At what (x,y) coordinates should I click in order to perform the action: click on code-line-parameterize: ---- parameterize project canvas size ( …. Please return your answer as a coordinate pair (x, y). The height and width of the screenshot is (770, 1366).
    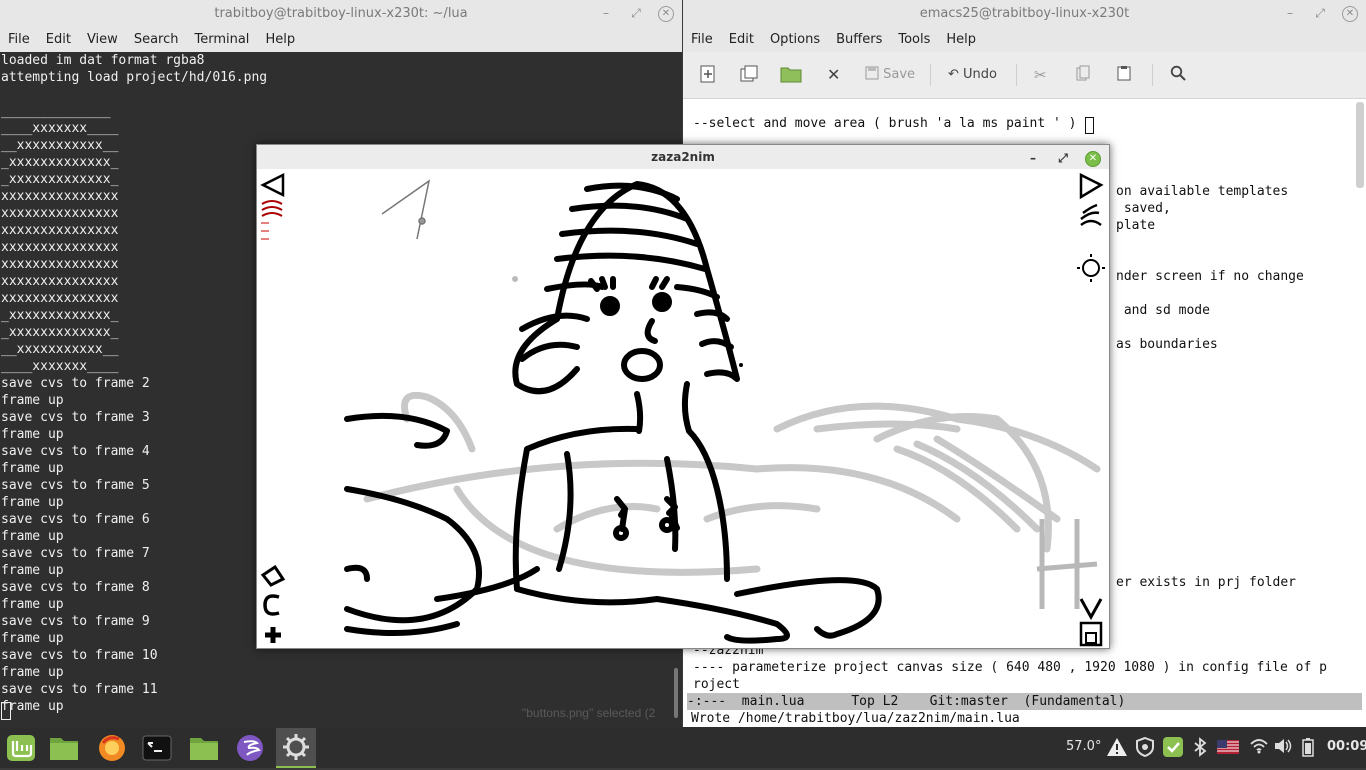
    Looking at the image, I should click on (1010, 667).